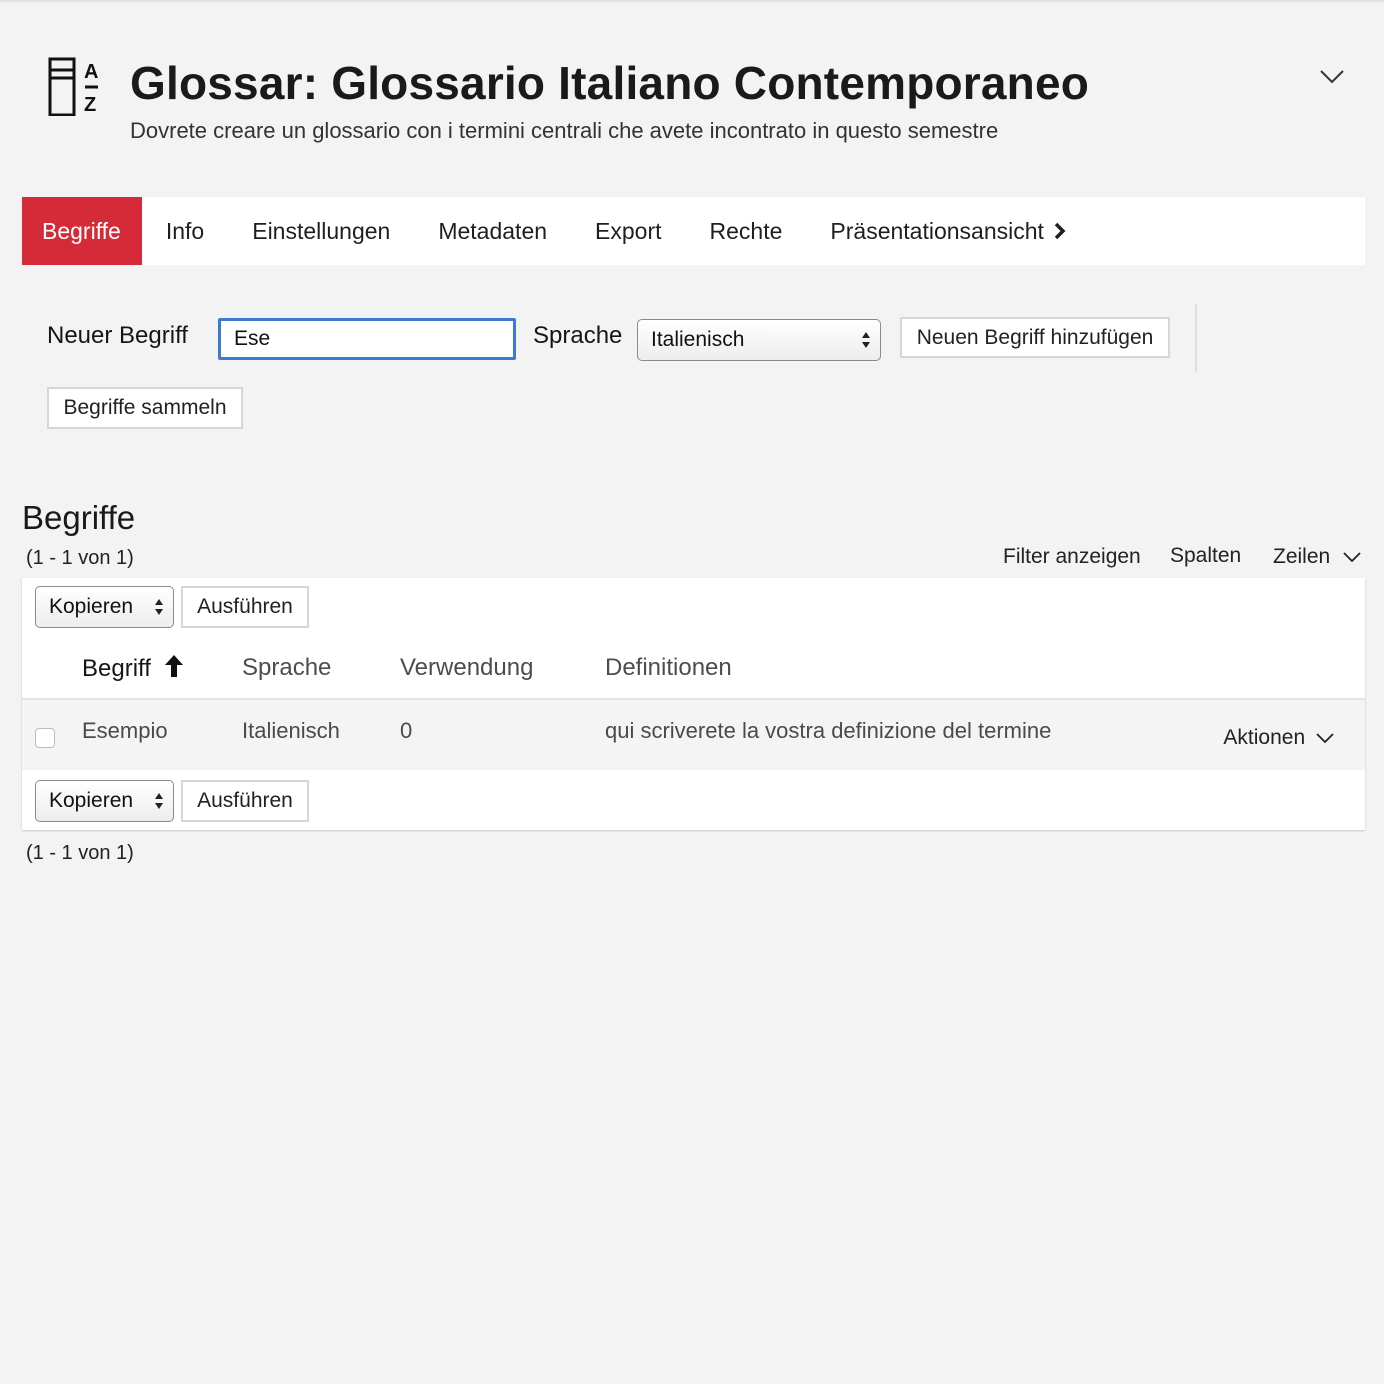 This screenshot has width=1384, height=1384. Describe the element at coordinates (466, 668) in the screenshot. I see `column-header-usage: Verwendung` at that location.